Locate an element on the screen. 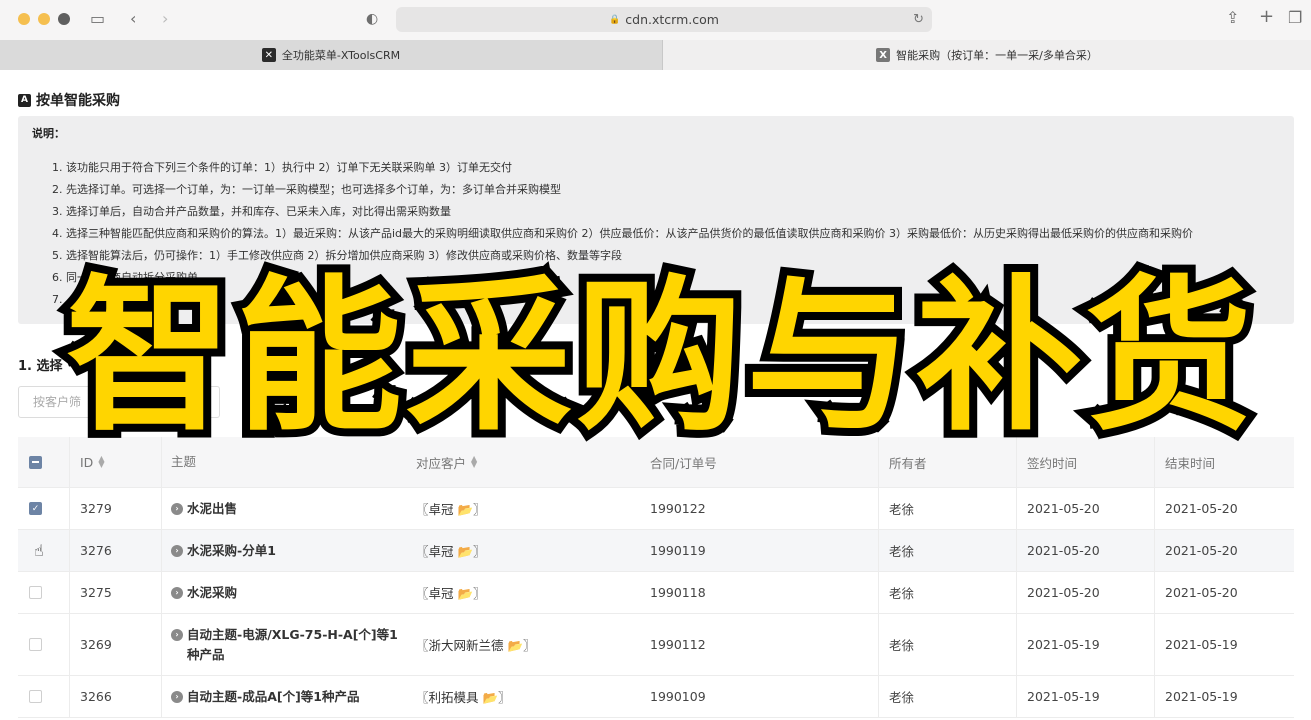 The image size is (1311, 720). column-header-contract: 合同/订单号 is located at coordinates (683, 462).